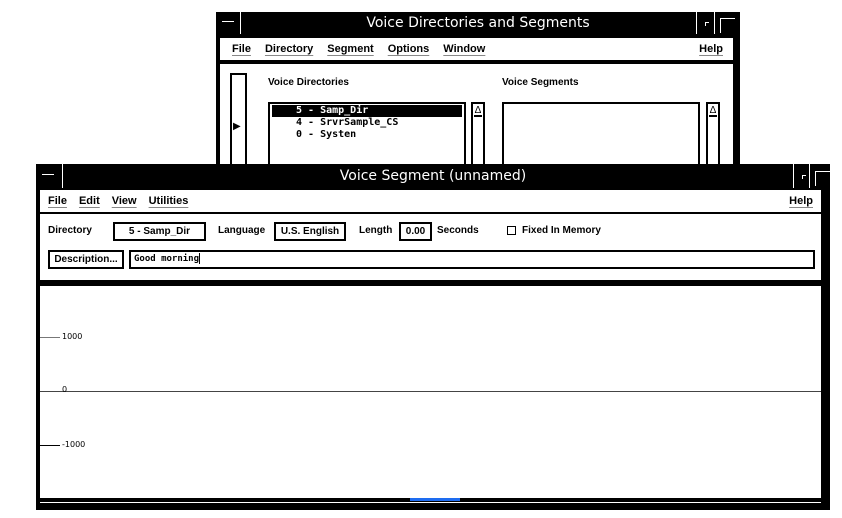 This screenshot has width=842, height=518. Describe the element at coordinates (464, 49) in the screenshot. I see `menu-window: Window` at that location.